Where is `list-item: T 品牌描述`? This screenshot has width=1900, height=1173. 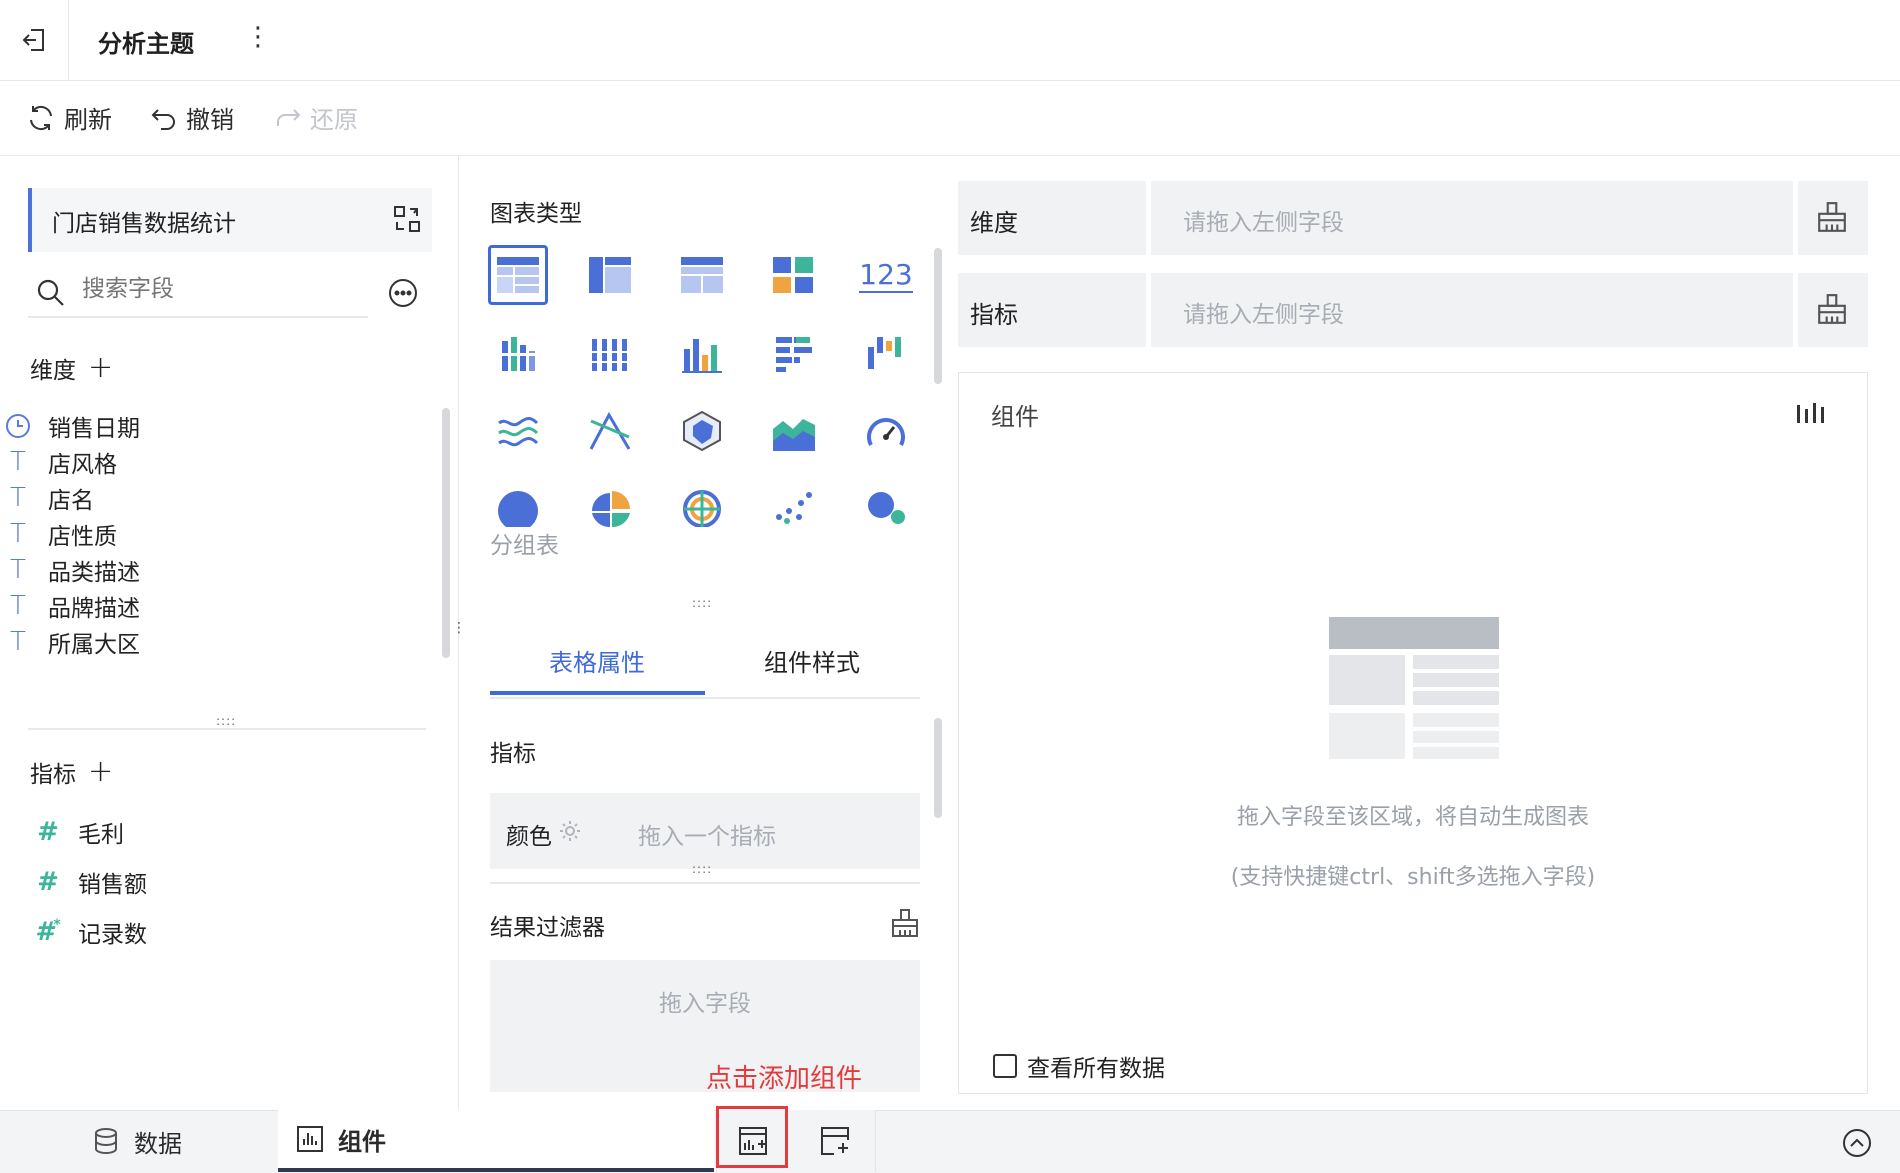
list-item: T 品牌描述 is located at coordinates (220, 606).